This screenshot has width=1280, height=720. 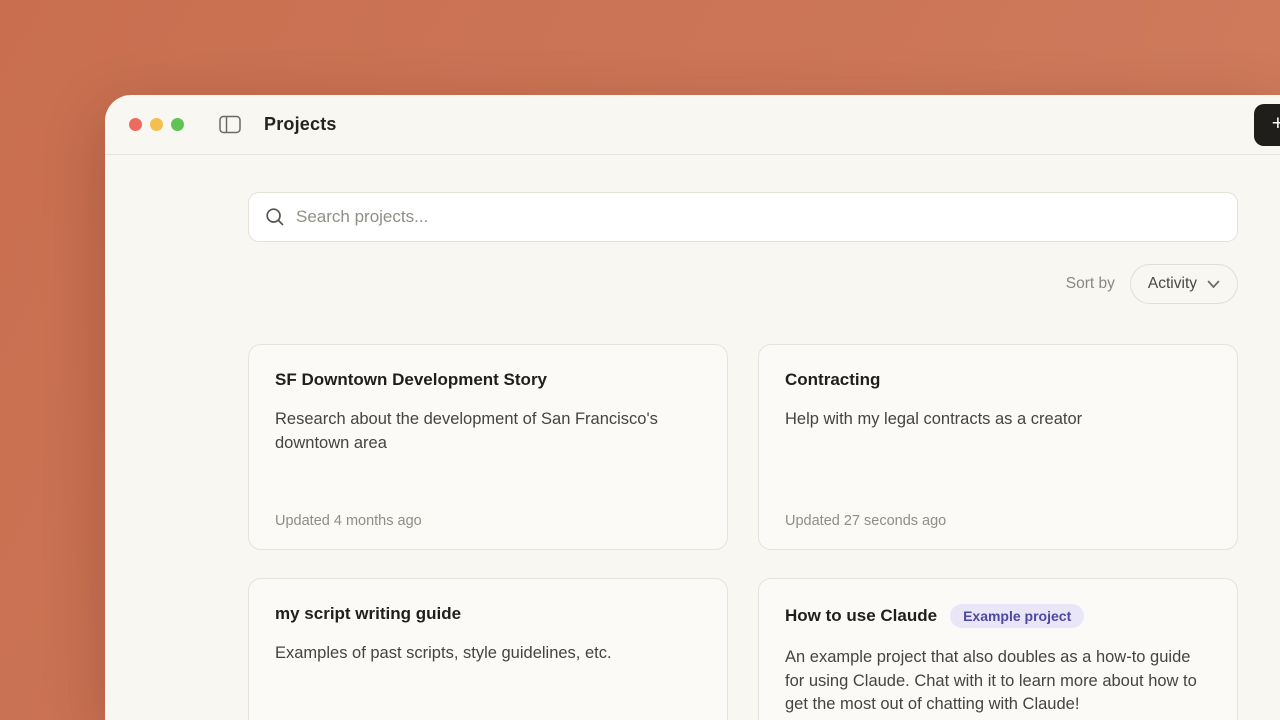 I want to click on sidebar-icon, so click(x=230, y=124).